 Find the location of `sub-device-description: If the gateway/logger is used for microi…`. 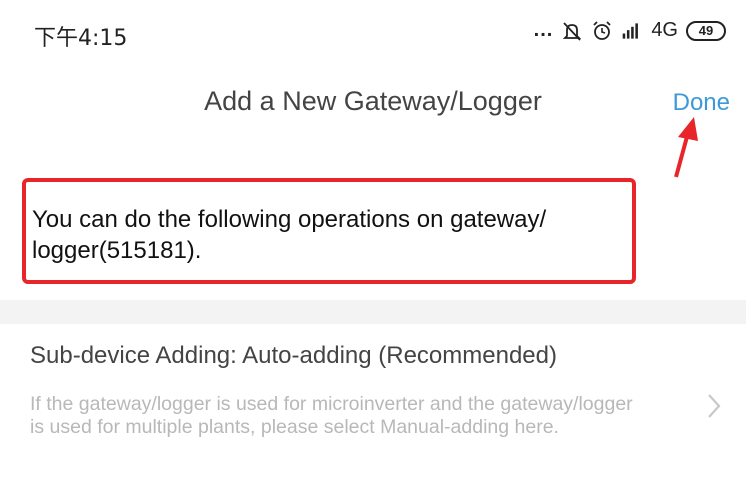

sub-device-description: If the gateway/logger is used for microi… is located at coordinates (331, 415).